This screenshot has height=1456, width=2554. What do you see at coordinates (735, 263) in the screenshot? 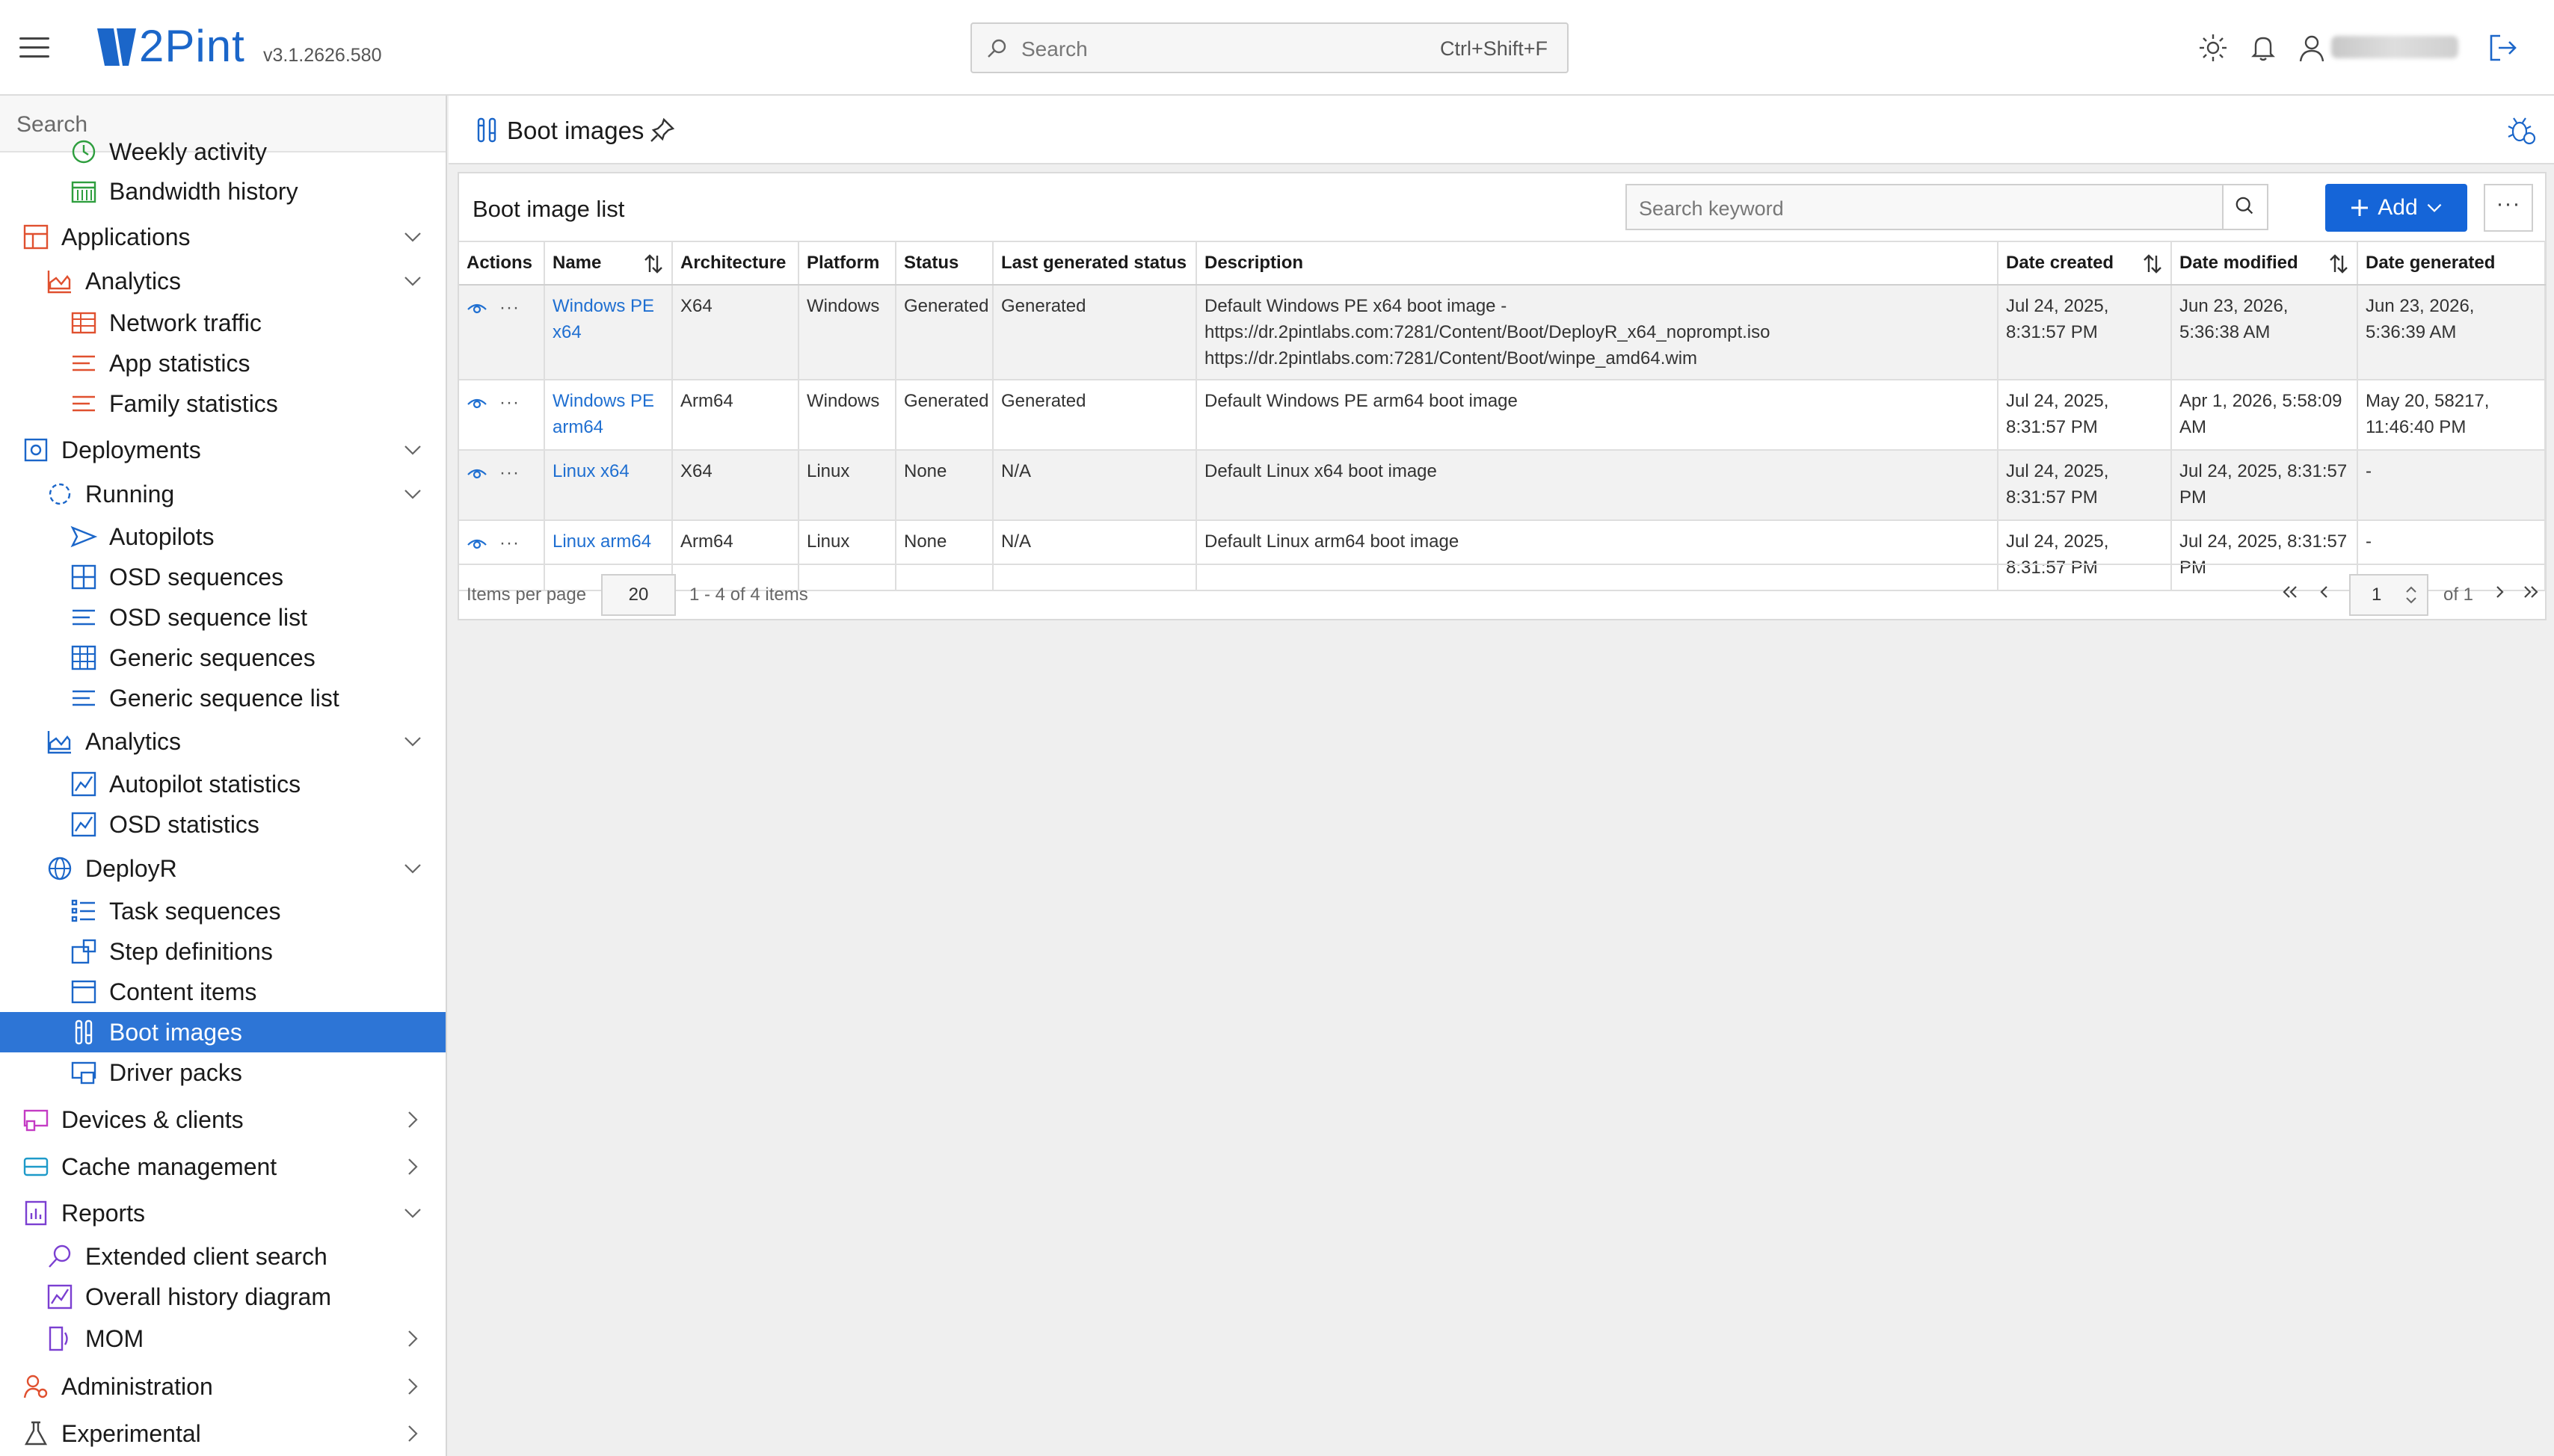
I see `column-header-architecture: Architecture` at bounding box center [735, 263].